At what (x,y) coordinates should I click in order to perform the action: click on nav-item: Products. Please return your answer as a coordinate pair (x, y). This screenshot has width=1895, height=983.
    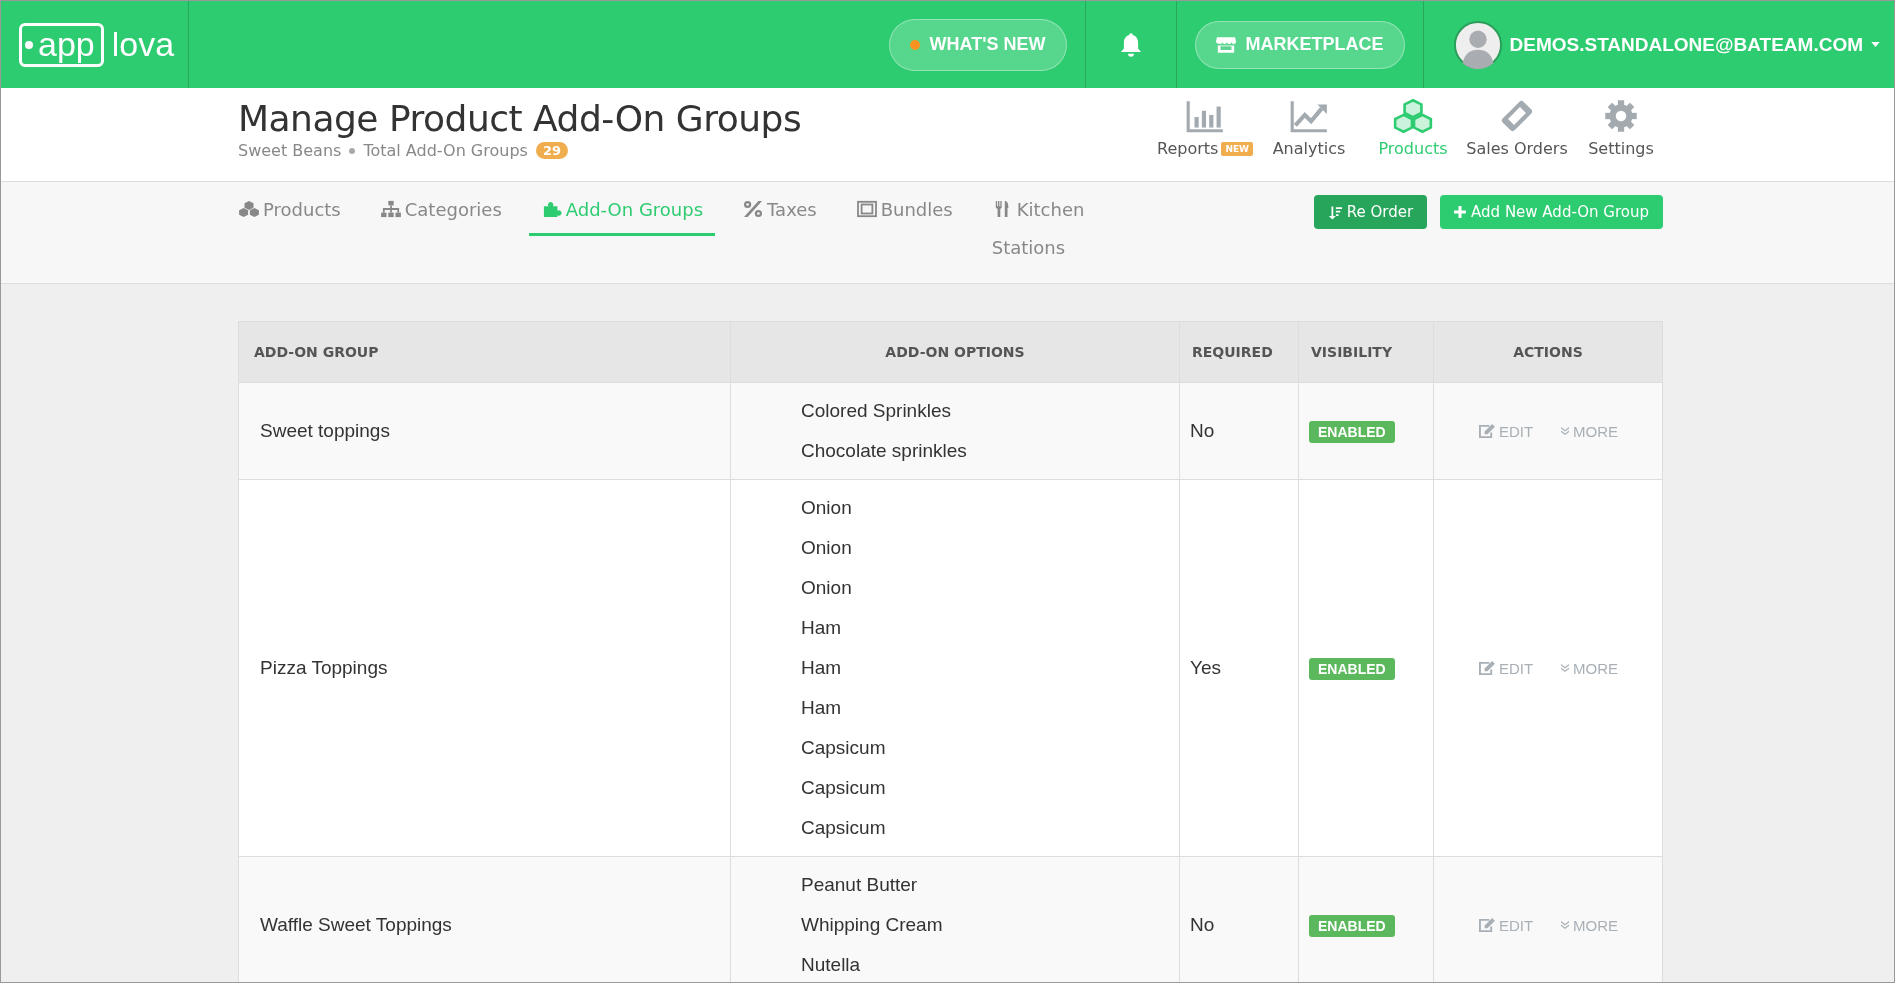
    Looking at the image, I should click on (1413, 134).